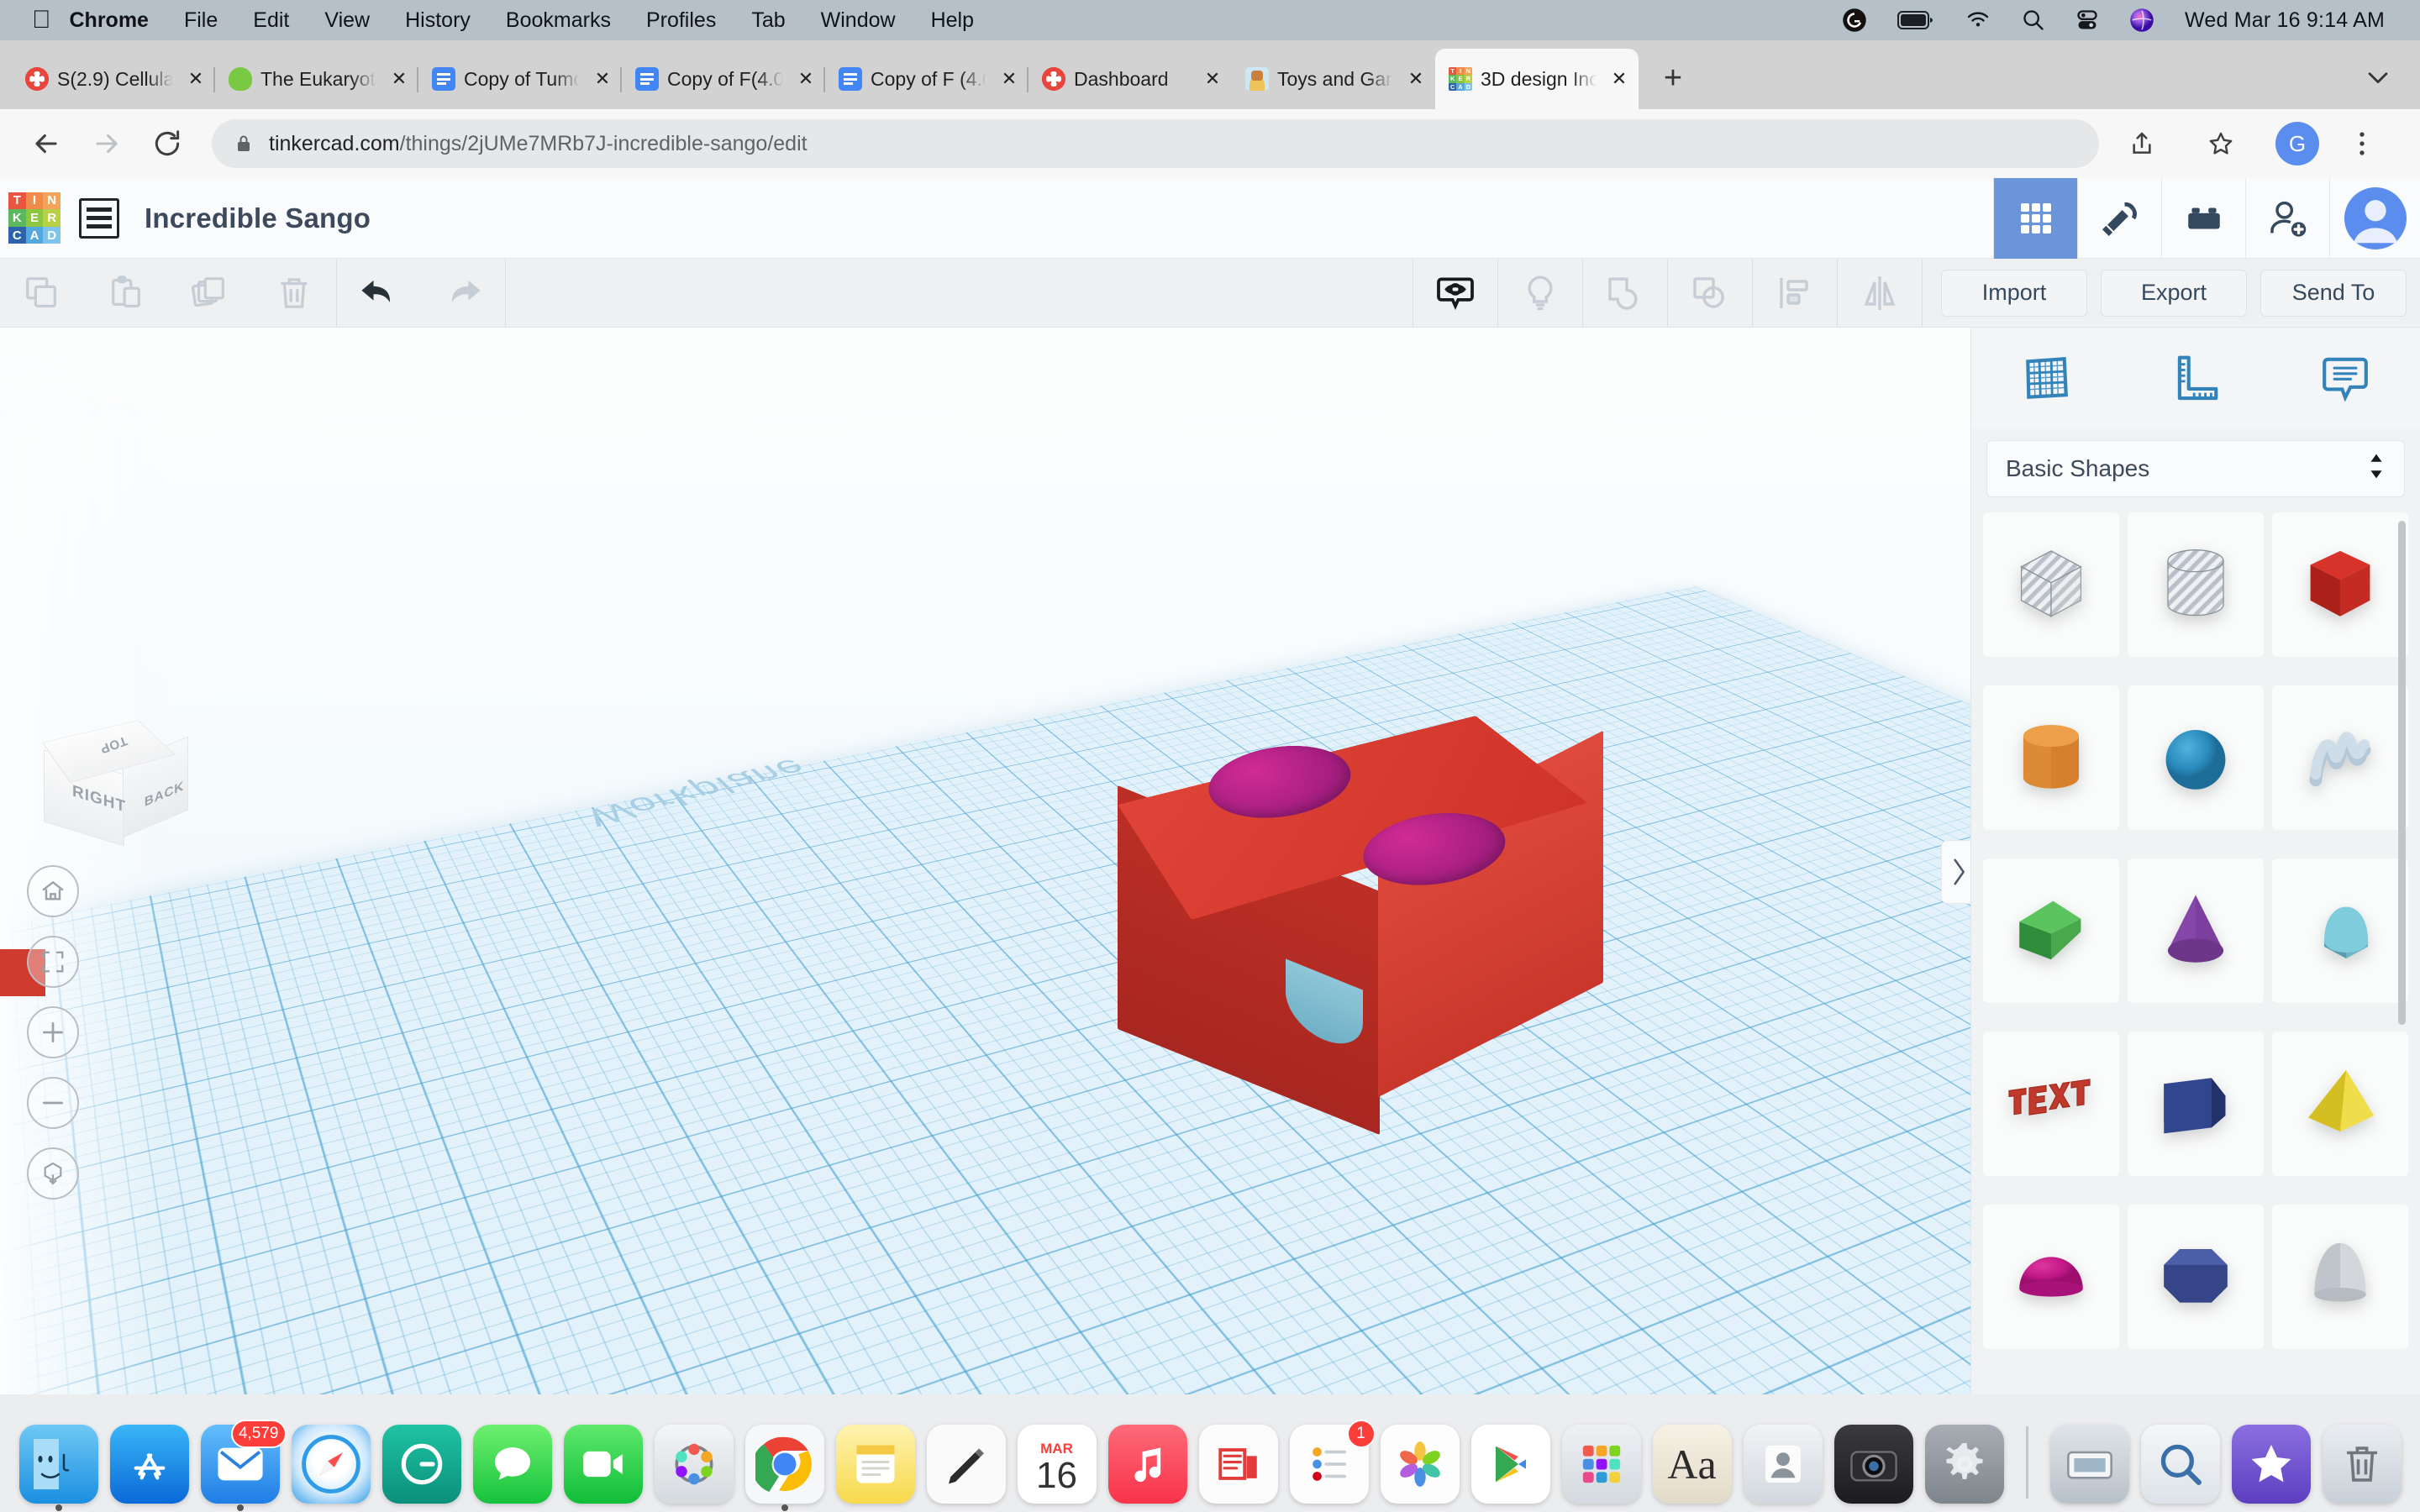  What do you see at coordinates (1673, 78) in the screenshot?
I see `new-tab-button: +` at bounding box center [1673, 78].